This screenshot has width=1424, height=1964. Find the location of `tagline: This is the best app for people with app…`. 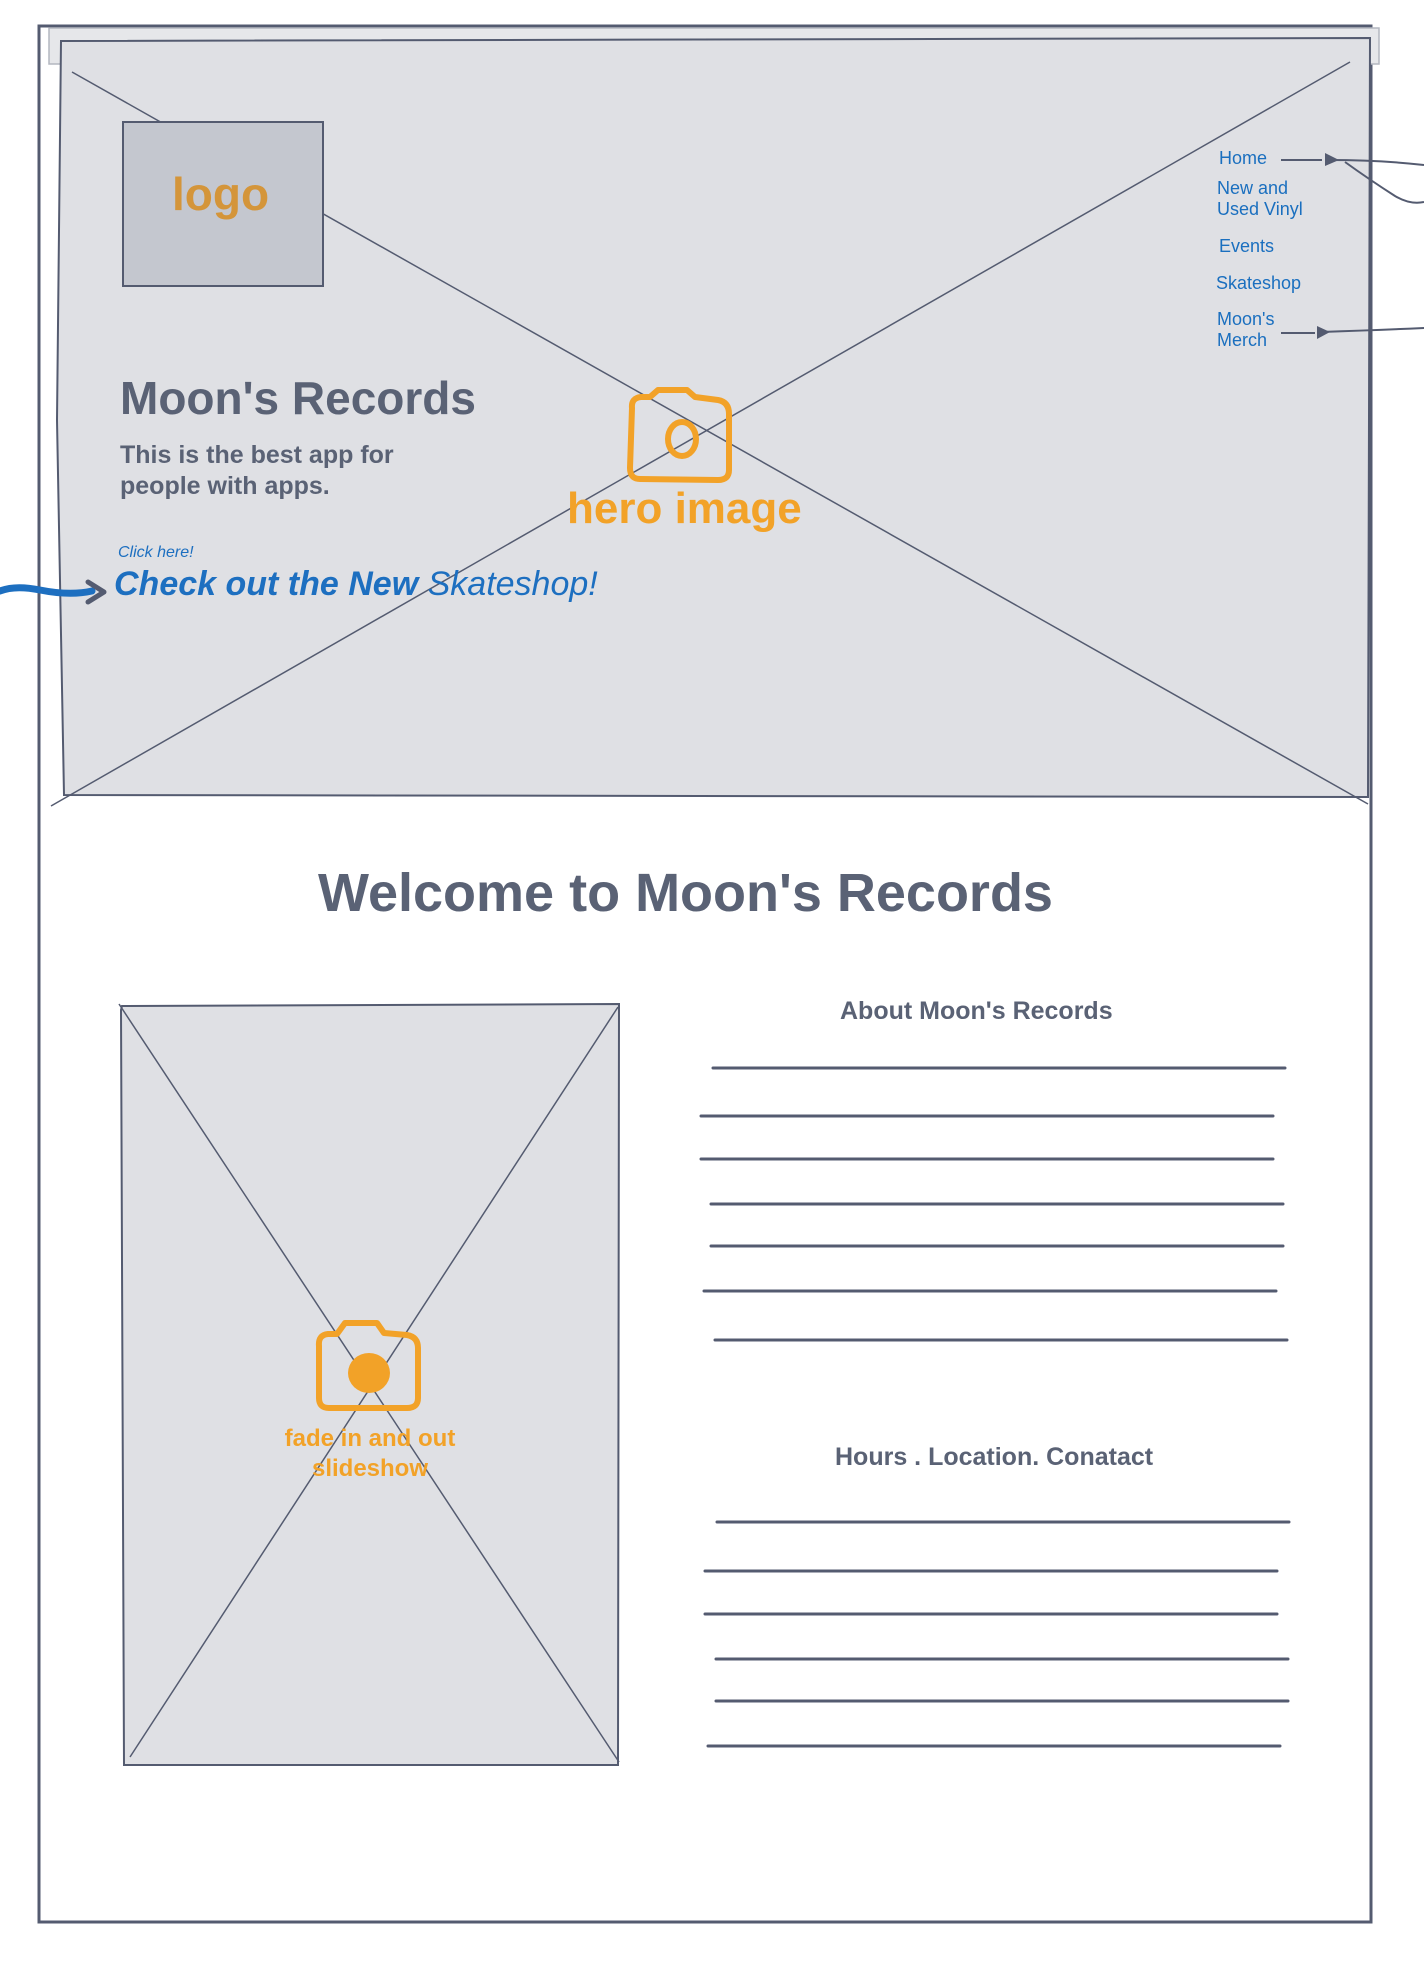

tagline: This is the best app for people with app… is located at coordinates (257, 470).